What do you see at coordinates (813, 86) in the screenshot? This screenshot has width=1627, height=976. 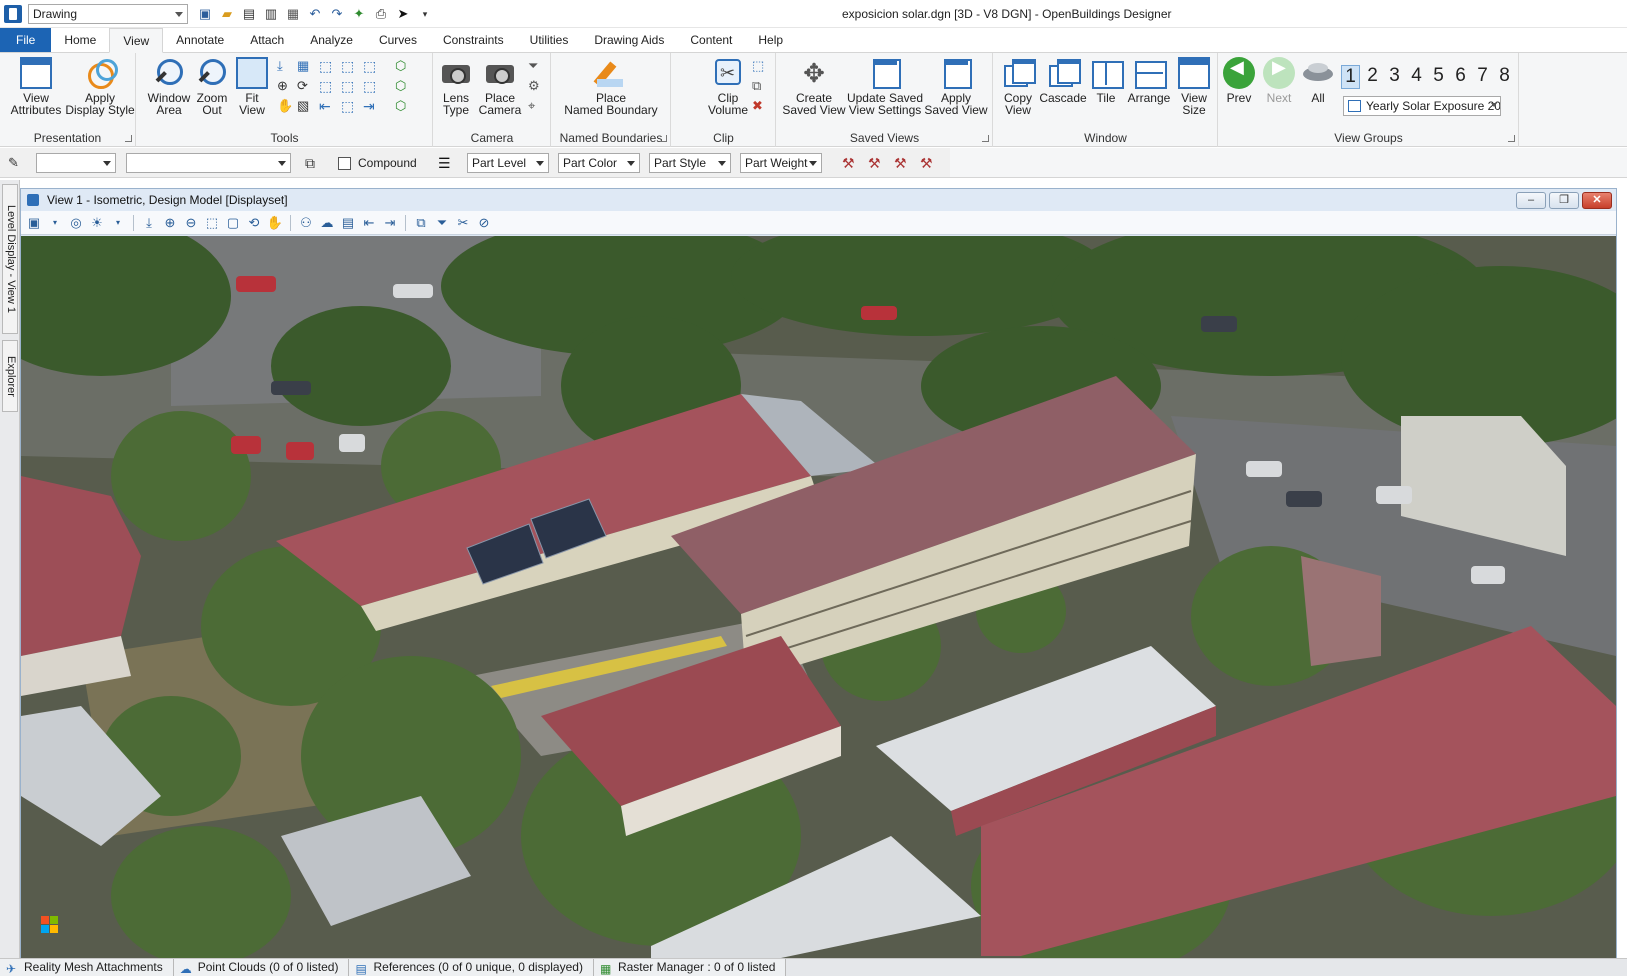 I see `create-saved-view-button: ✥ Create Saved View` at bounding box center [813, 86].